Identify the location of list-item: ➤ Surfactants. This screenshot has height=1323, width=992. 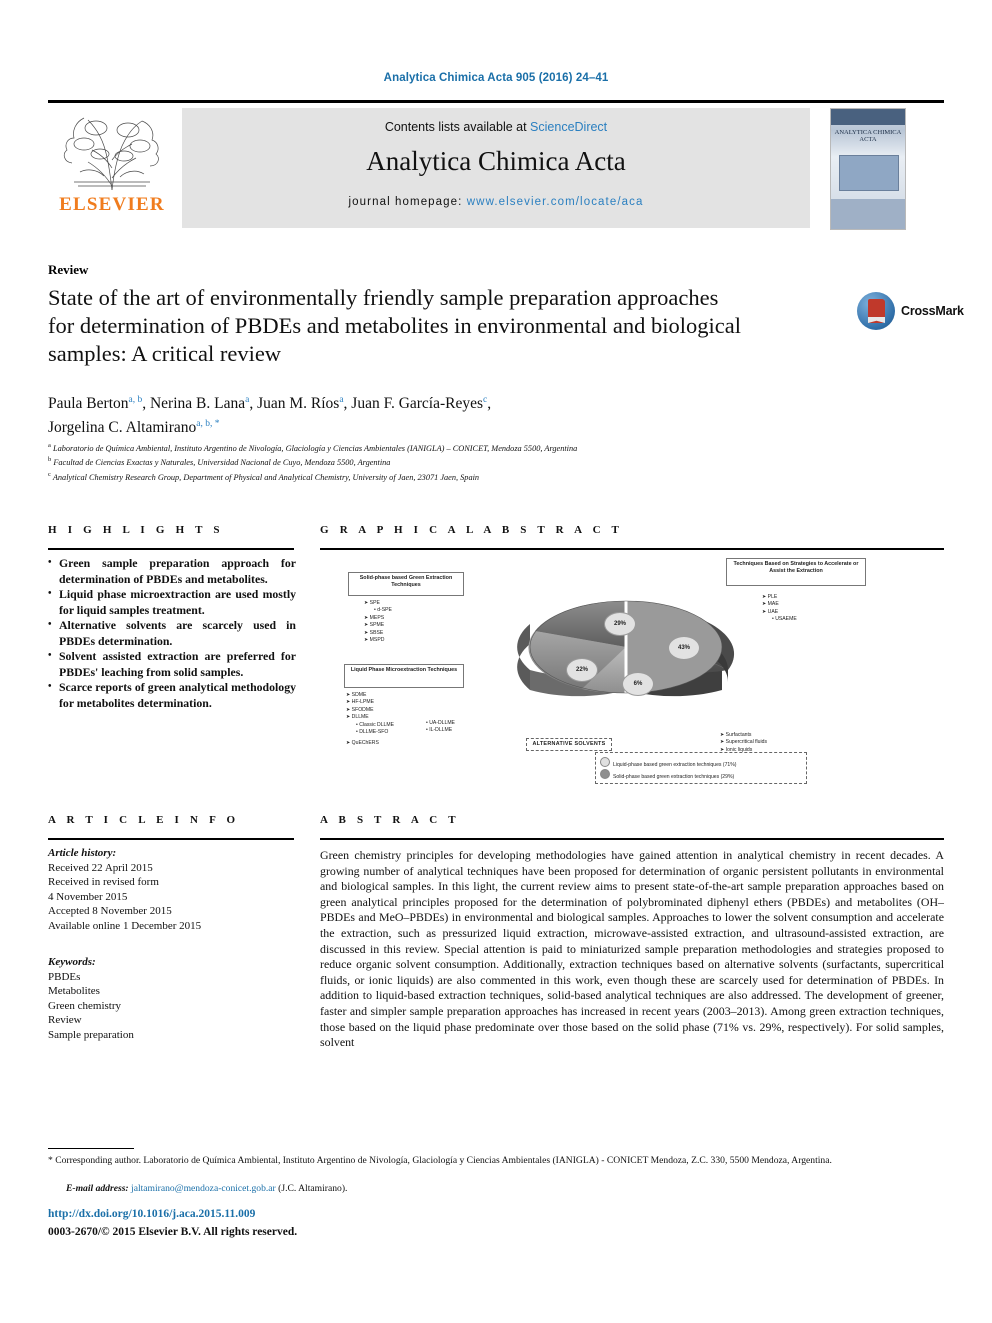
(736, 735).